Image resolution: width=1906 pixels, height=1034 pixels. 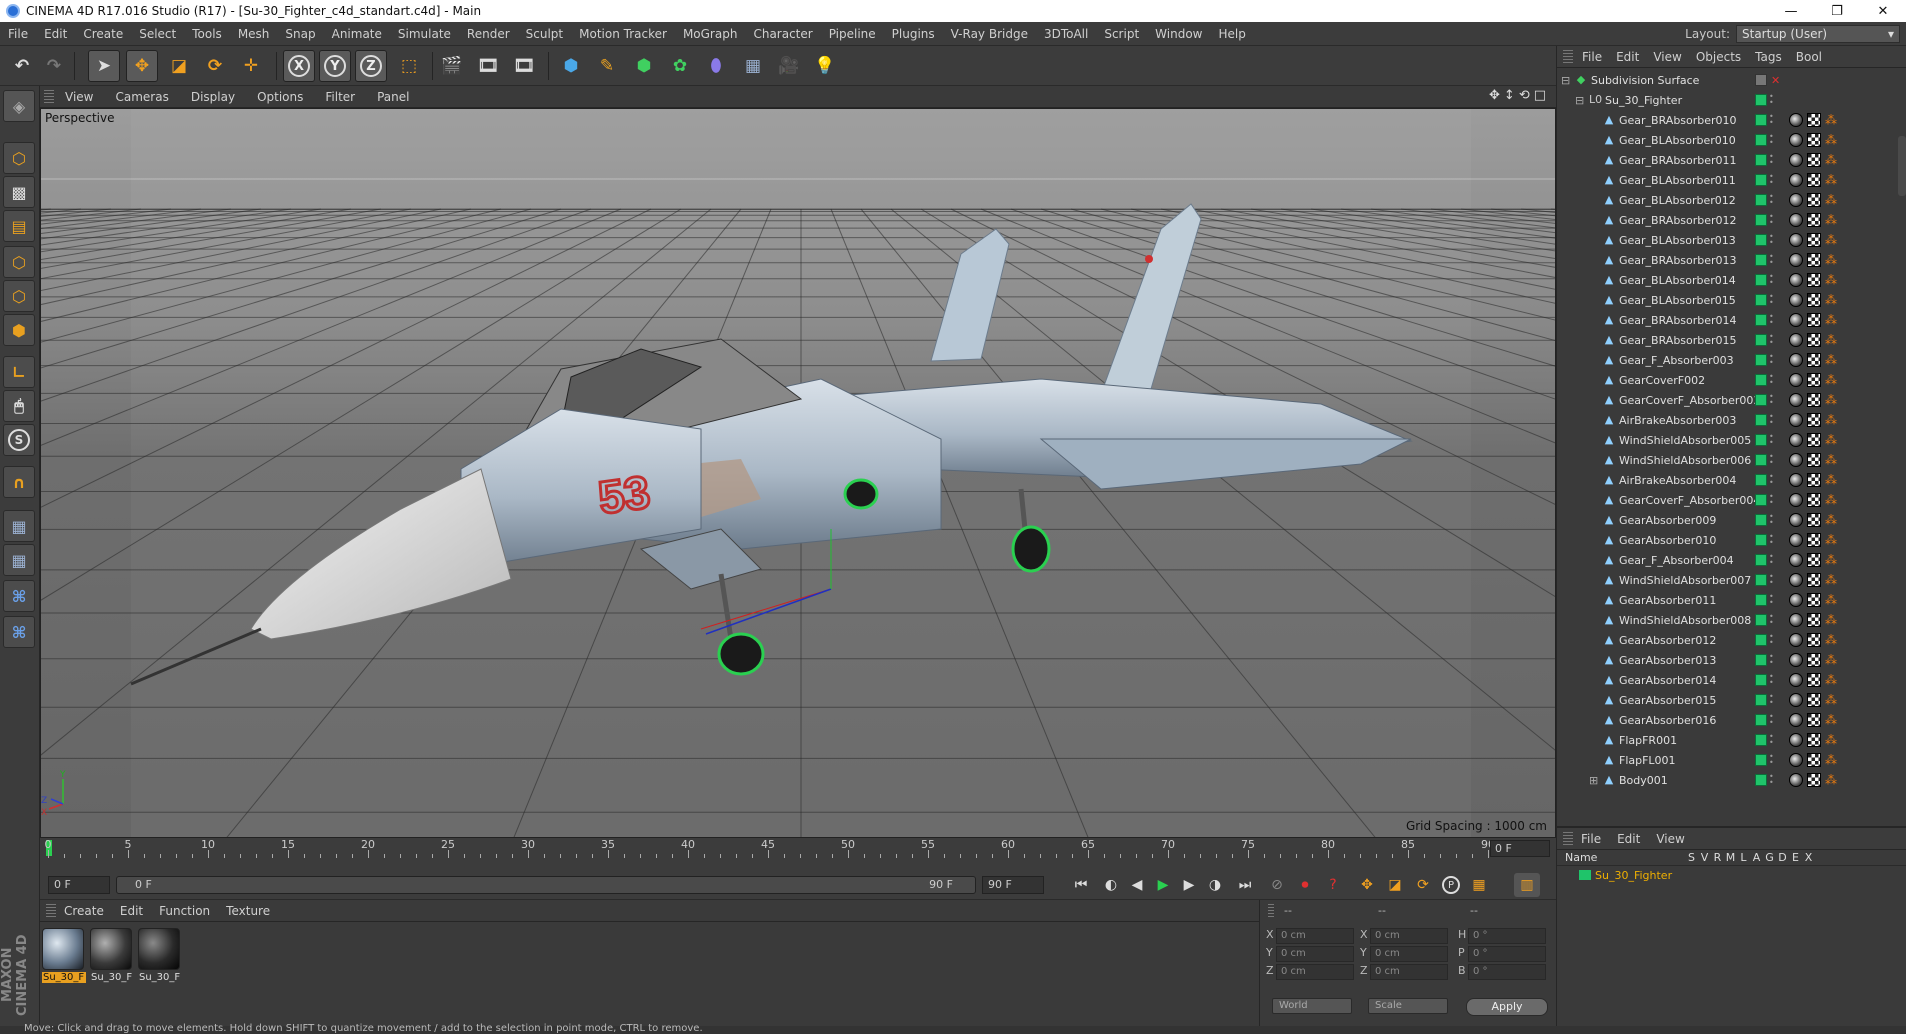 What do you see at coordinates (1409, 954) in the screenshot?
I see `size-field: 0 cm` at bounding box center [1409, 954].